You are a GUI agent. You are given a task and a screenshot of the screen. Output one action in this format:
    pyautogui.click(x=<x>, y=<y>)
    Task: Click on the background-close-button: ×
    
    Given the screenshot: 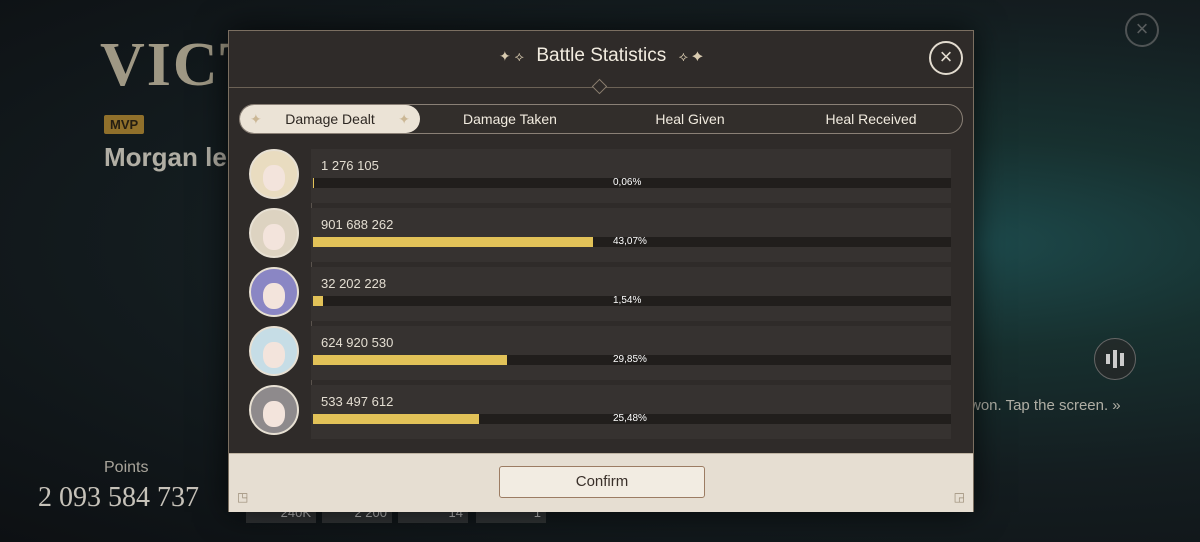 What is the action you would take?
    pyautogui.click(x=1142, y=30)
    